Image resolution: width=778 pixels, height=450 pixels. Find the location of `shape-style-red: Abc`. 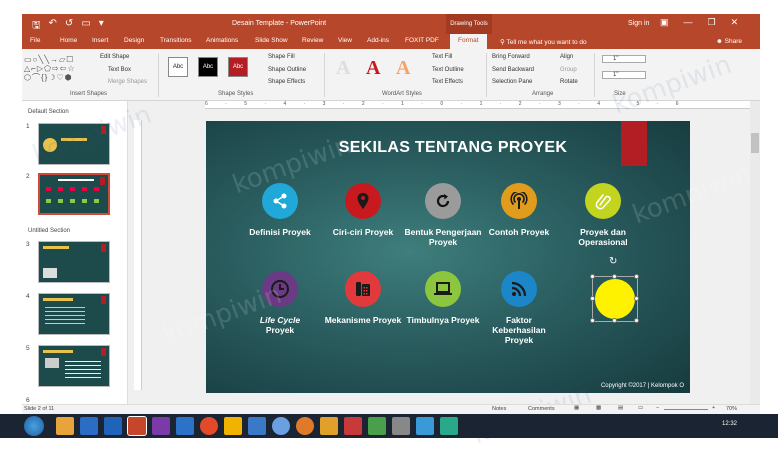

shape-style-red: Abc is located at coordinates (238, 67).